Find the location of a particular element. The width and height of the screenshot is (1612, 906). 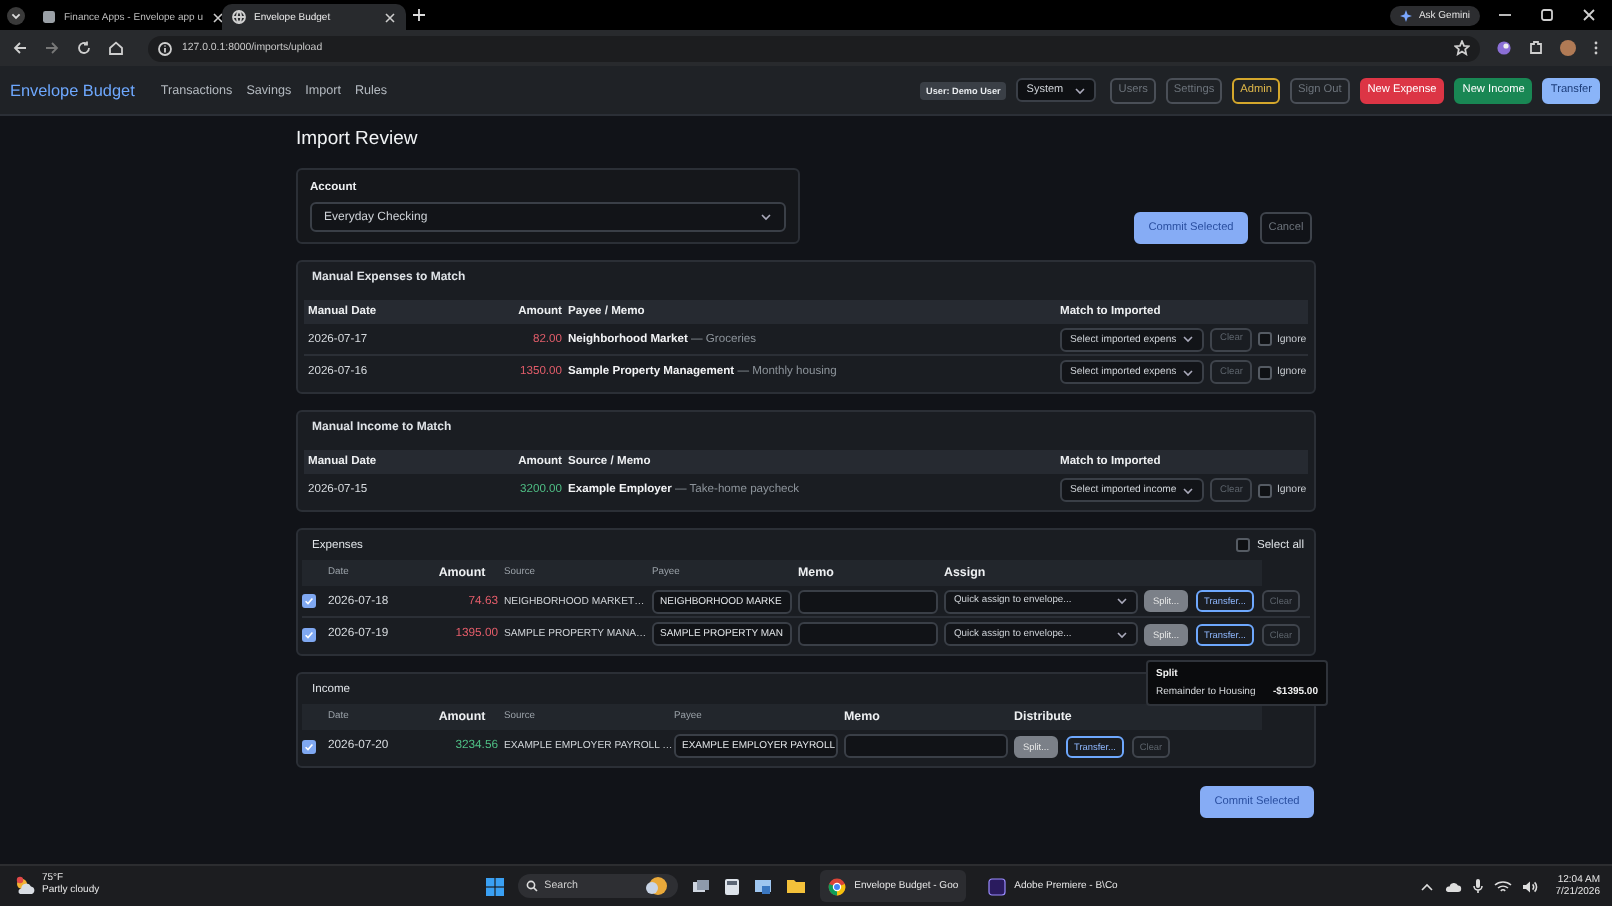

back-icon is located at coordinates (20, 48).